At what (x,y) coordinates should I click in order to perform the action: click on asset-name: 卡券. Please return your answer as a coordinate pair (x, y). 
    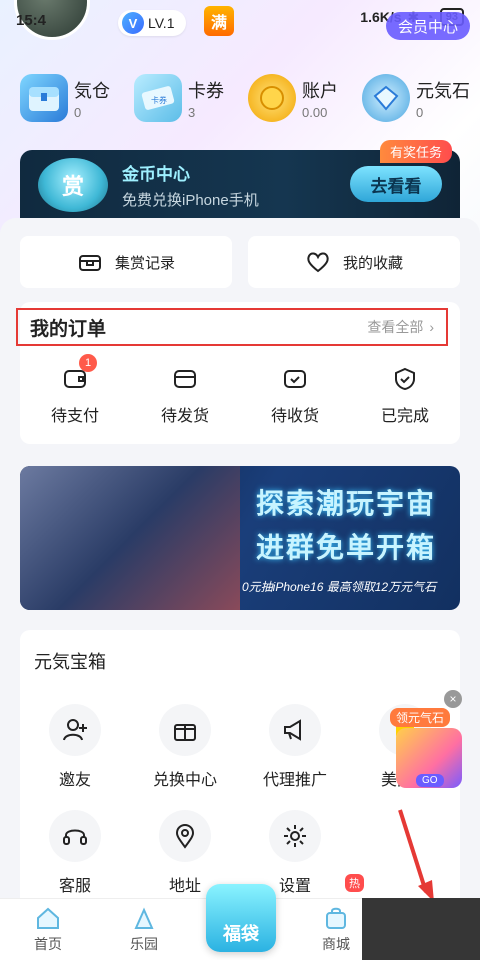
    Looking at the image, I should click on (206, 90).